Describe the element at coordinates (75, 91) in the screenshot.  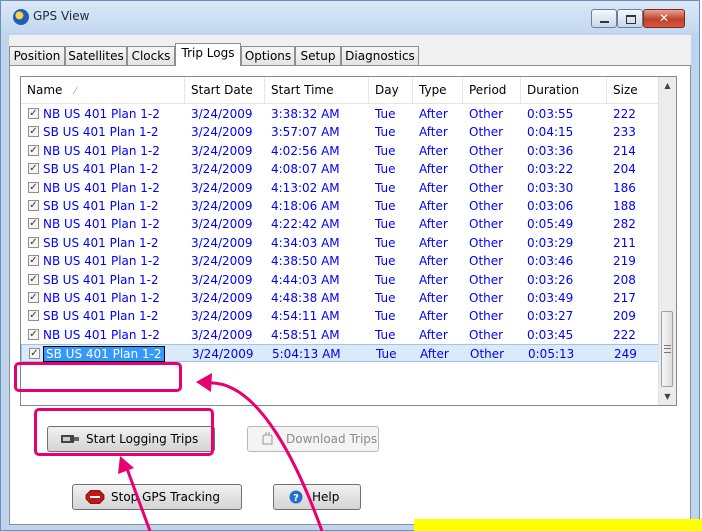
I see `sort-indicator-icon: ⁄` at that location.